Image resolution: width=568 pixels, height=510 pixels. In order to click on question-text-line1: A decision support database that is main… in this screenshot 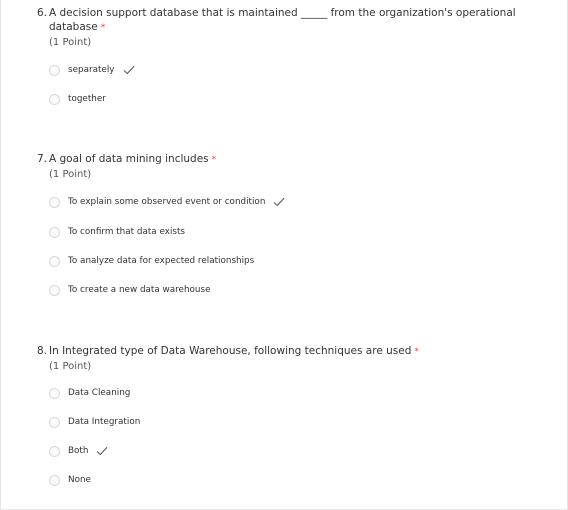, I will do `click(282, 13)`.